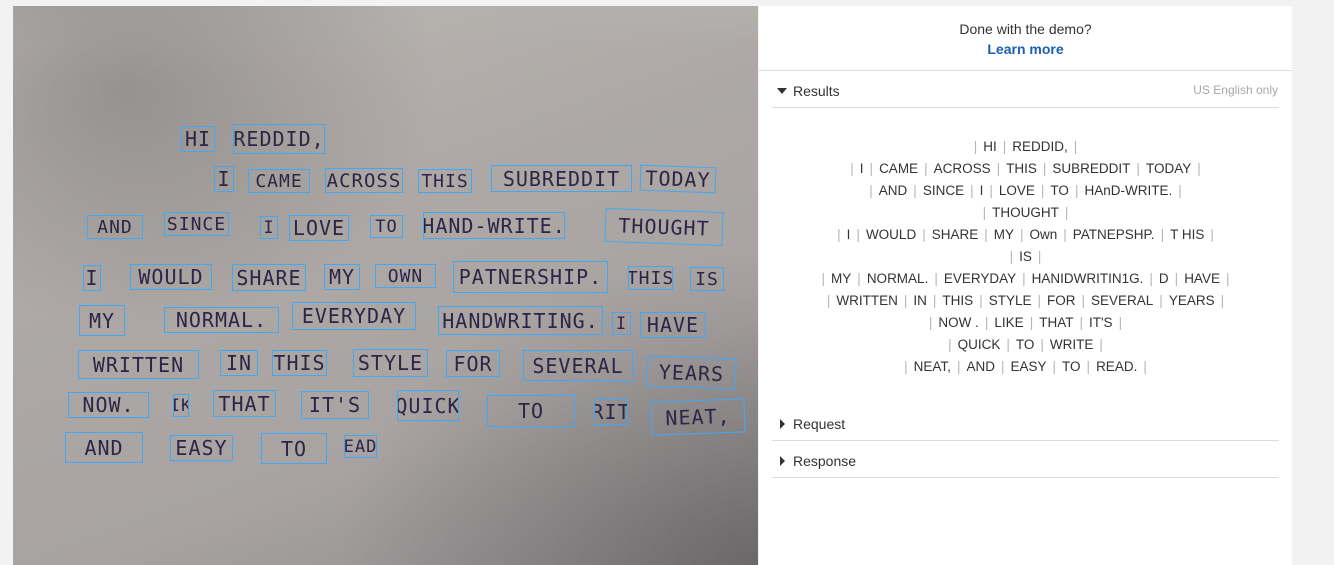 This screenshot has width=1334, height=565. I want to click on caret-down-icon, so click(782, 91).